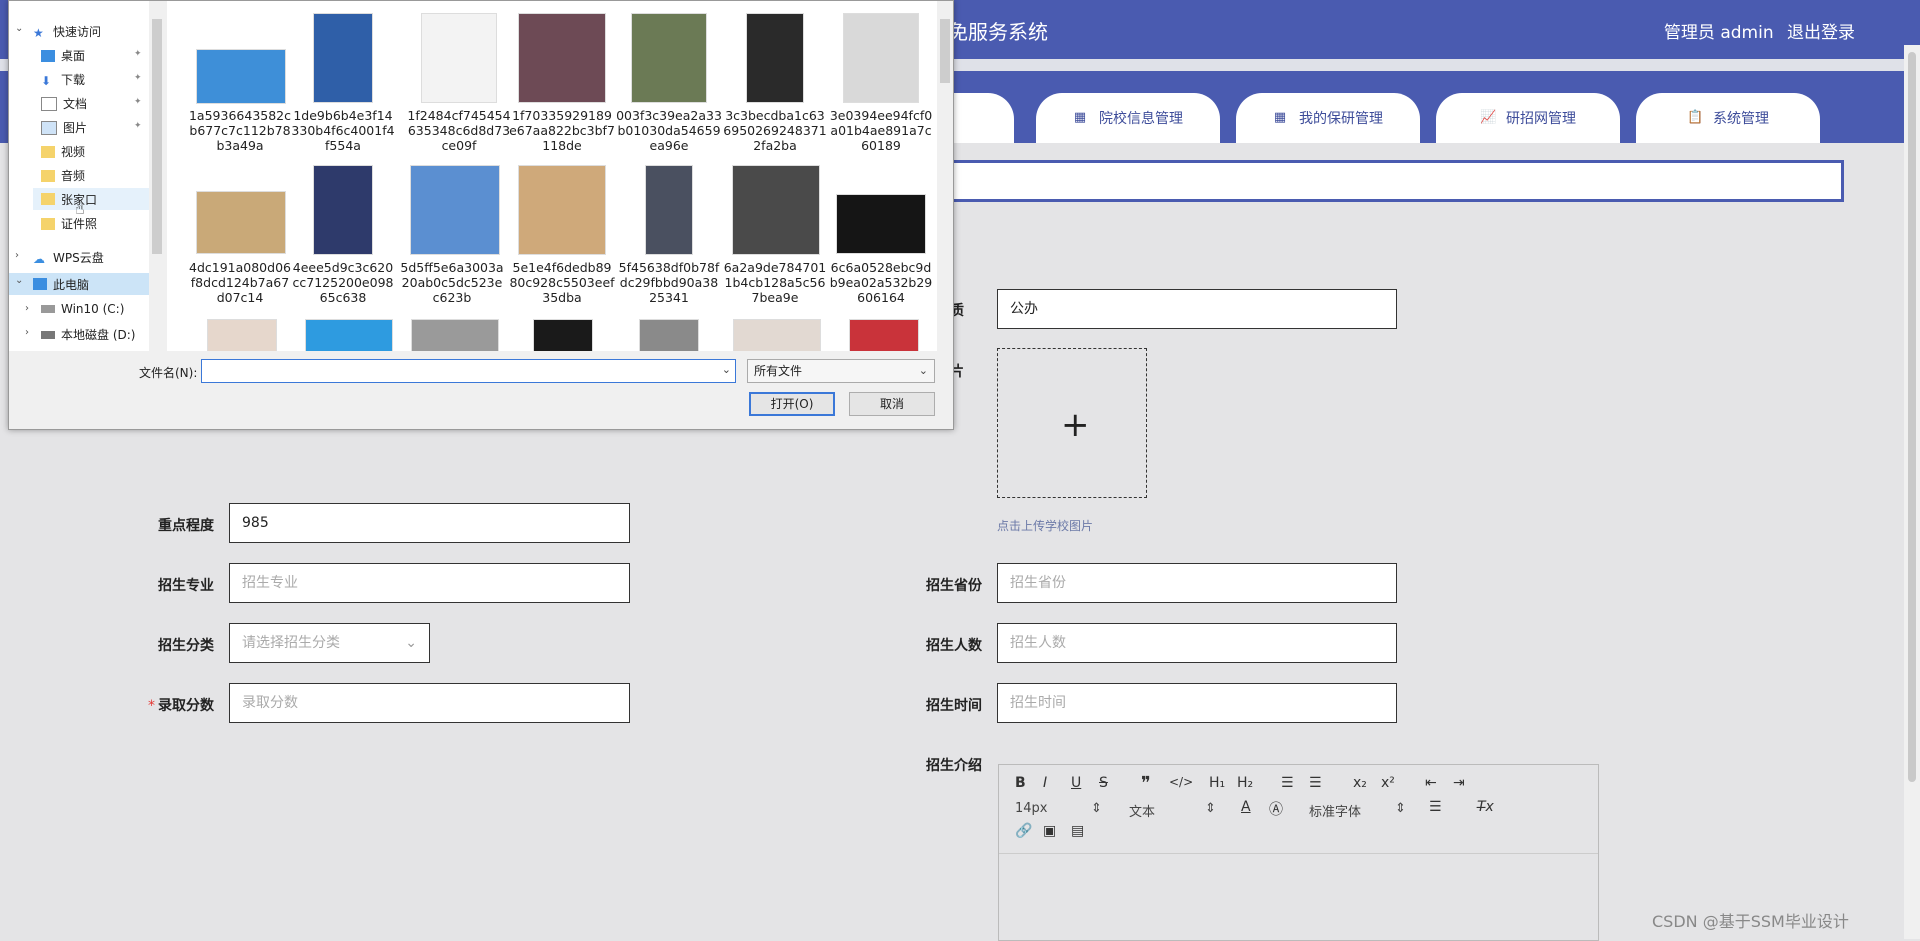 The height and width of the screenshot is (941, 1920). What do you see at coordinates (63, 151) in the screenshot?
I see `nav-videos: 视频` at bounding box center [63, 151].